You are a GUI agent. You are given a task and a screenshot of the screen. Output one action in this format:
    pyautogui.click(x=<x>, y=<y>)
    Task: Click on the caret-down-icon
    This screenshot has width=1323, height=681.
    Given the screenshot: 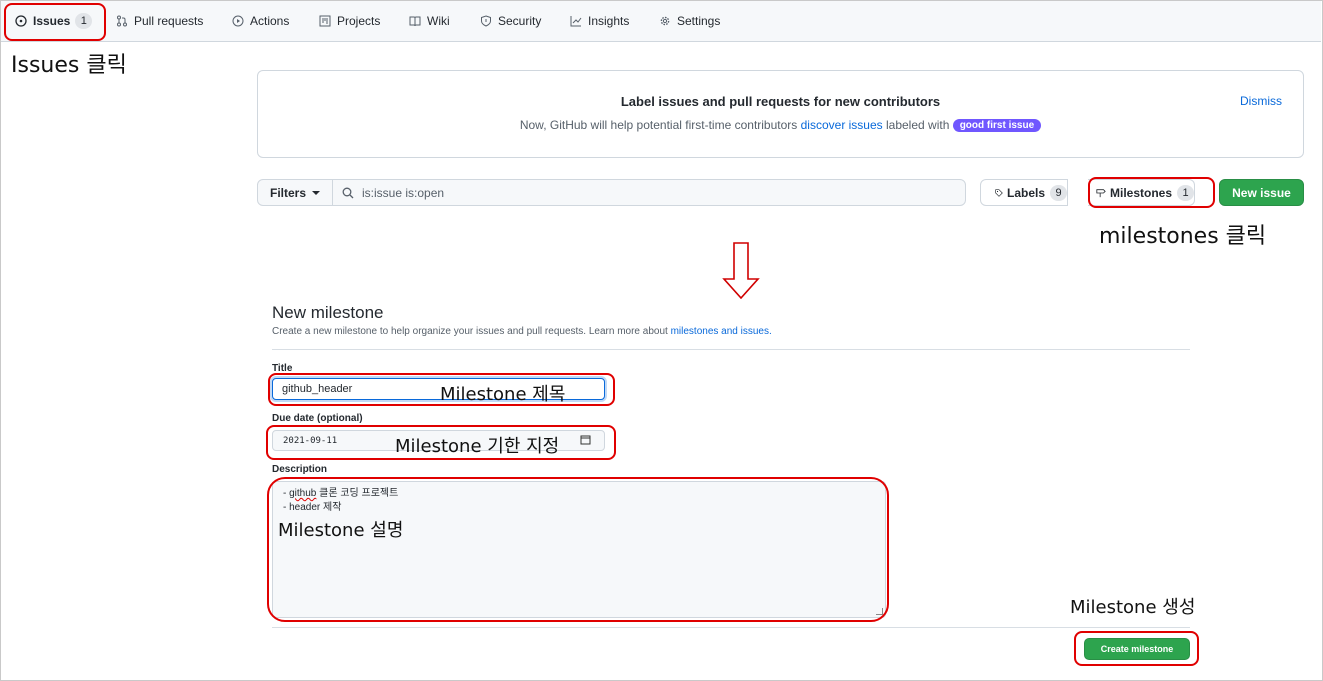 What is the action you would take?
    pyautogui.click(x=316, y=192)
    